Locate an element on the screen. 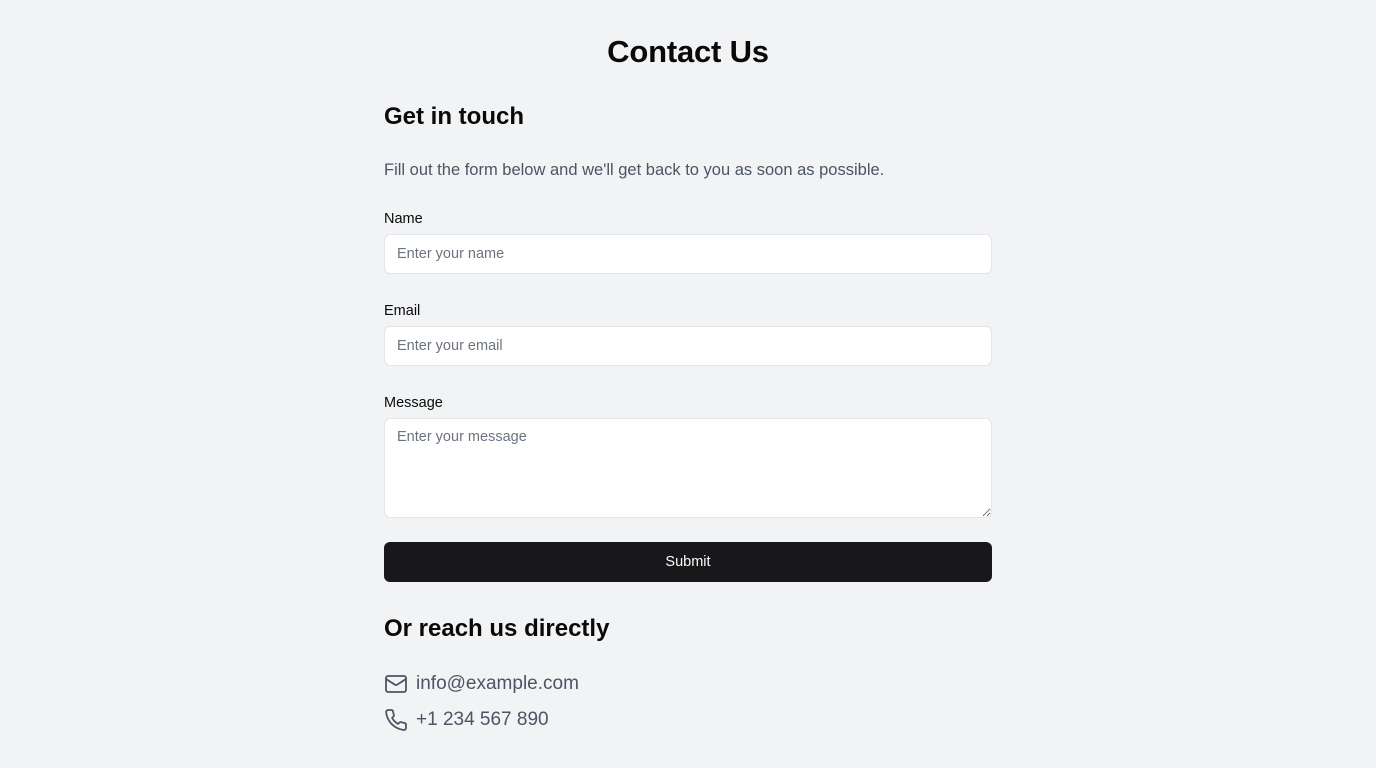 This screenshot has height=768, width=1376. mail-icon is located at coordinates (396, 684).